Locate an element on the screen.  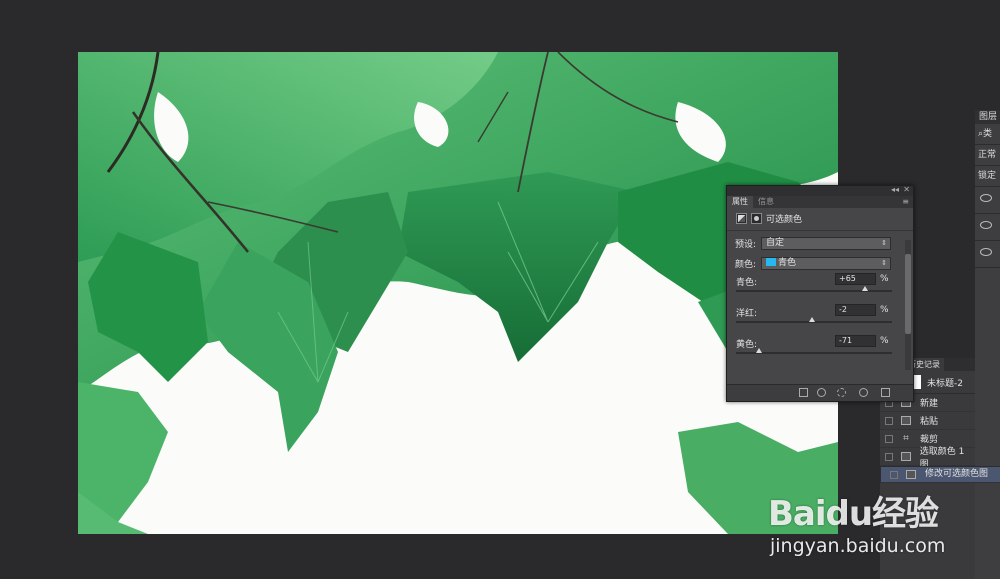
slider-value-input: -71 is located at coordinates (855, 341).